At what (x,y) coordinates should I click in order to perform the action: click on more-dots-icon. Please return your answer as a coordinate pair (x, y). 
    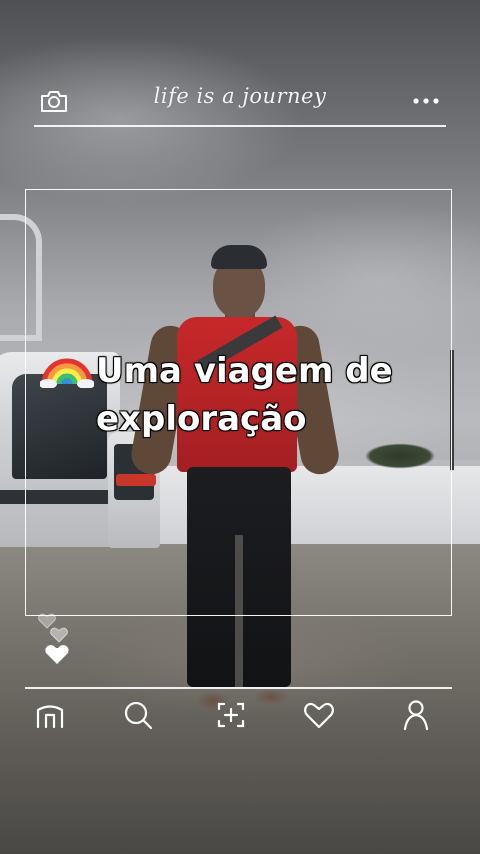
    Looking at the image, I should click on (426, 101).